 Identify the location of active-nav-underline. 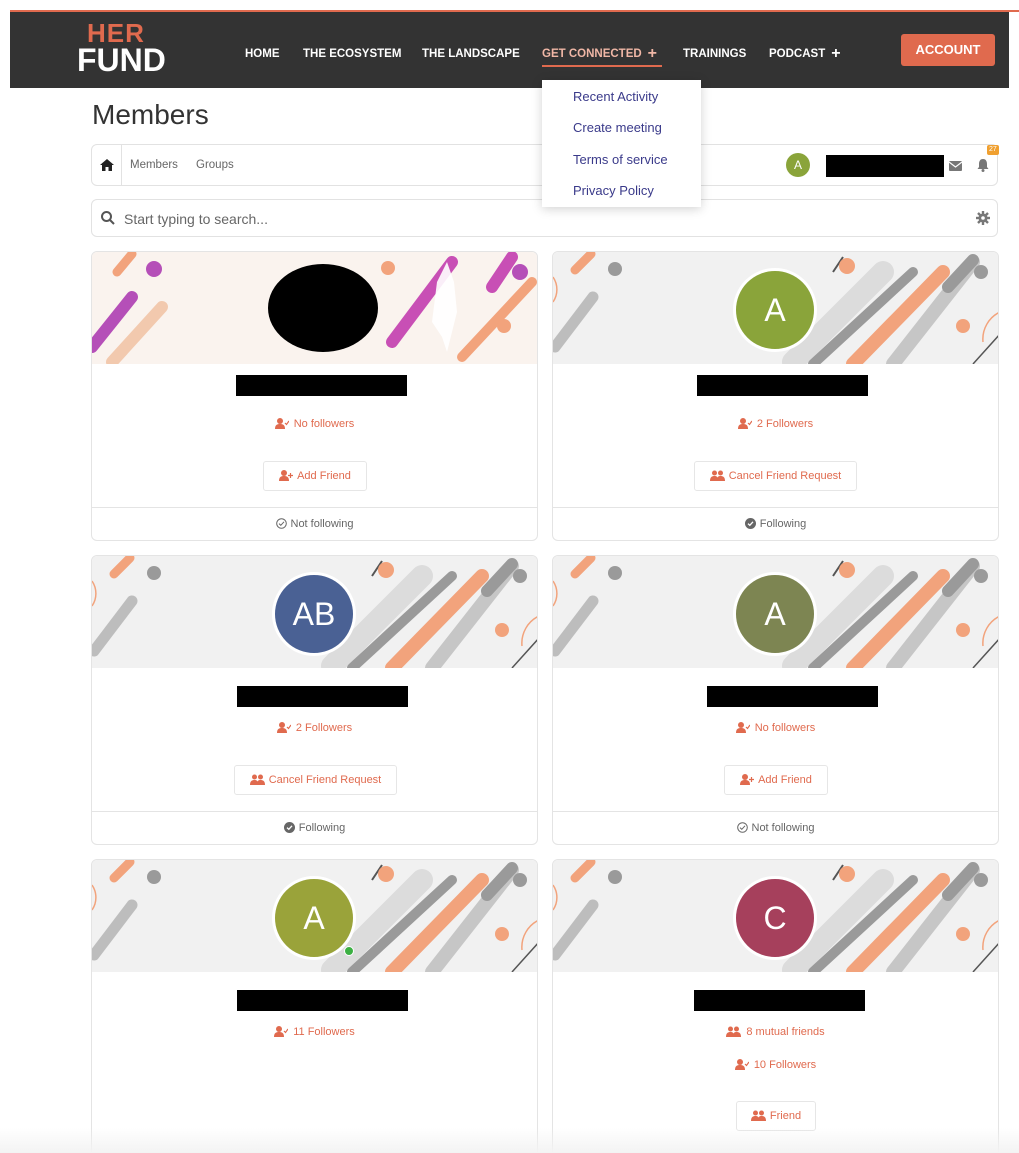
(602, 66).